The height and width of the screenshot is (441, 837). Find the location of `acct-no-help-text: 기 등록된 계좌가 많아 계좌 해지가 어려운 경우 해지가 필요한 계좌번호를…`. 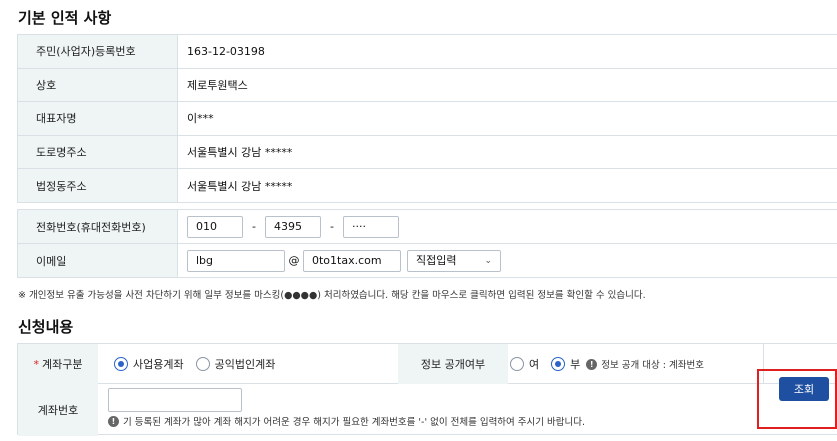

acct-no-help-text: 기 등록된 계좌가 많아 계좌 해지가 어려운 경우 해지가 필요한 계좌번호를… is located at coordinates (354, 422).